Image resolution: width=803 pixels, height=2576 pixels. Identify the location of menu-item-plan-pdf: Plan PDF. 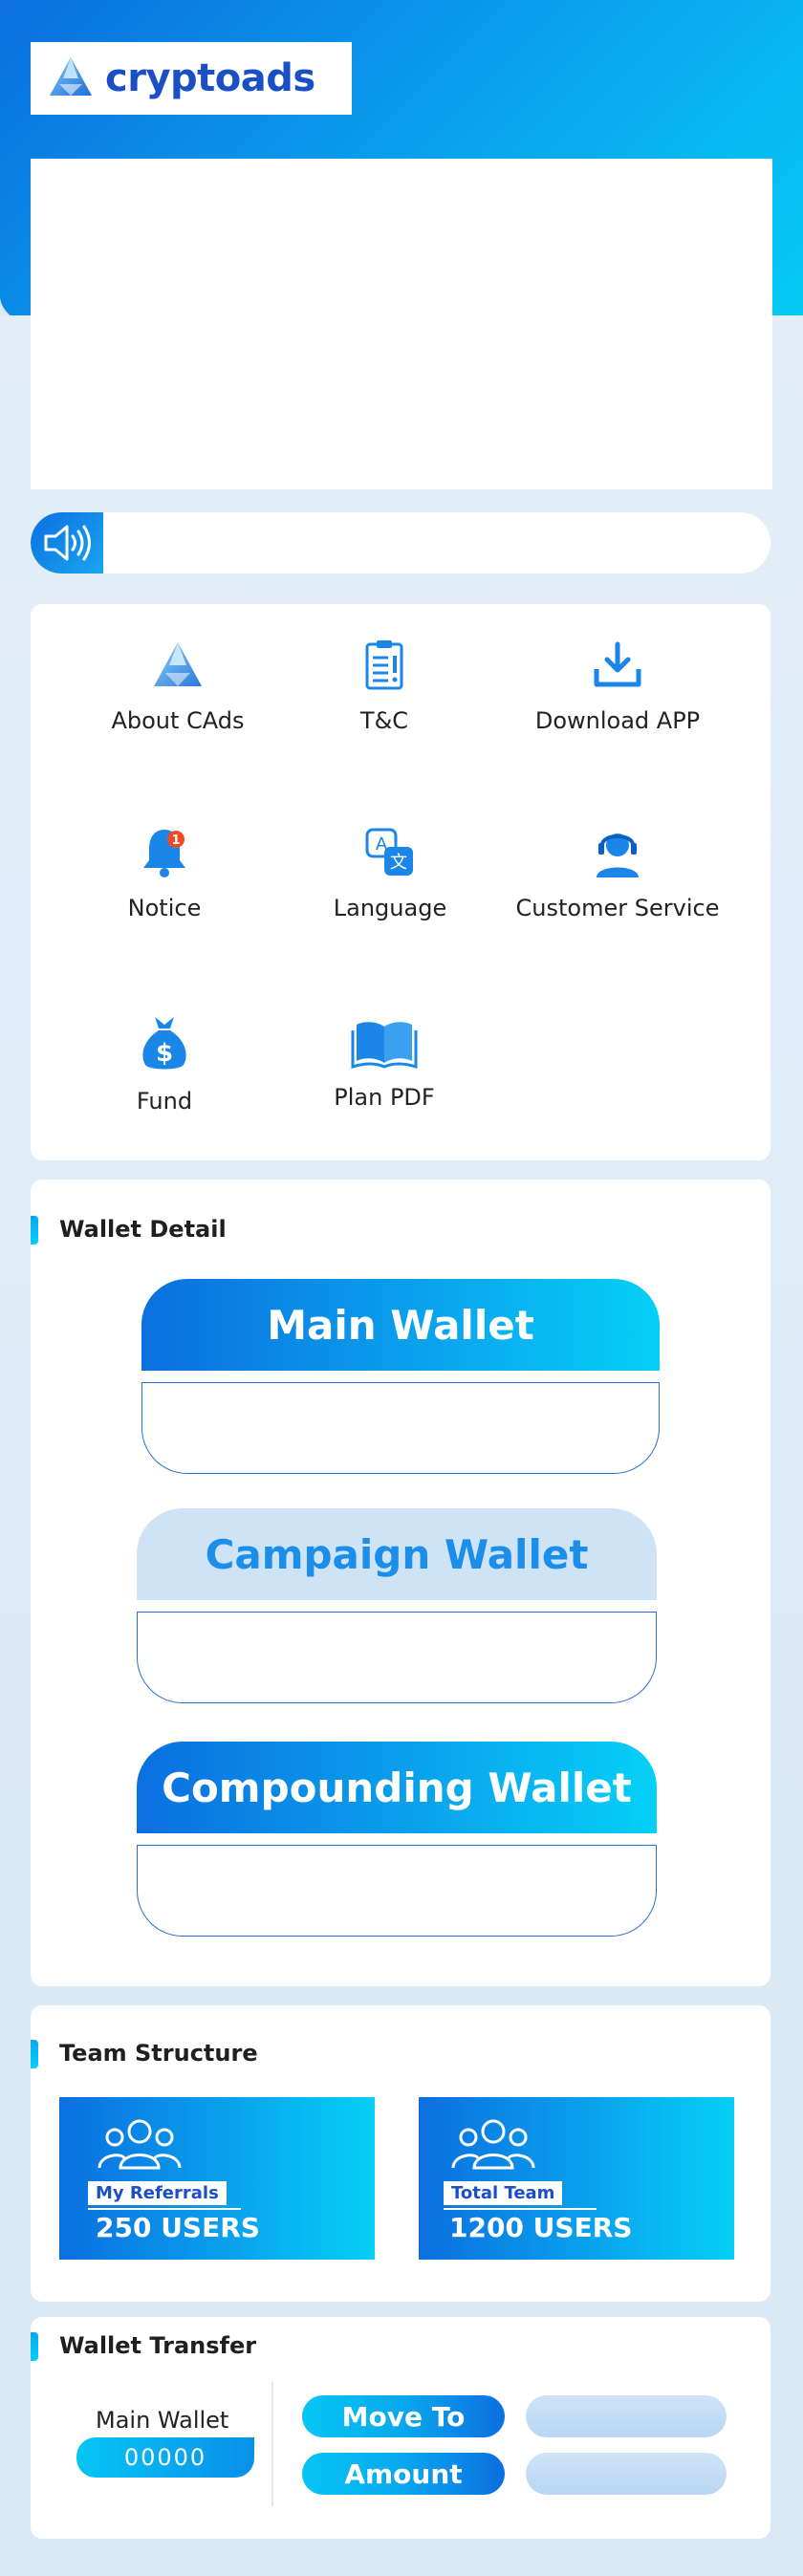
(384, 1062).